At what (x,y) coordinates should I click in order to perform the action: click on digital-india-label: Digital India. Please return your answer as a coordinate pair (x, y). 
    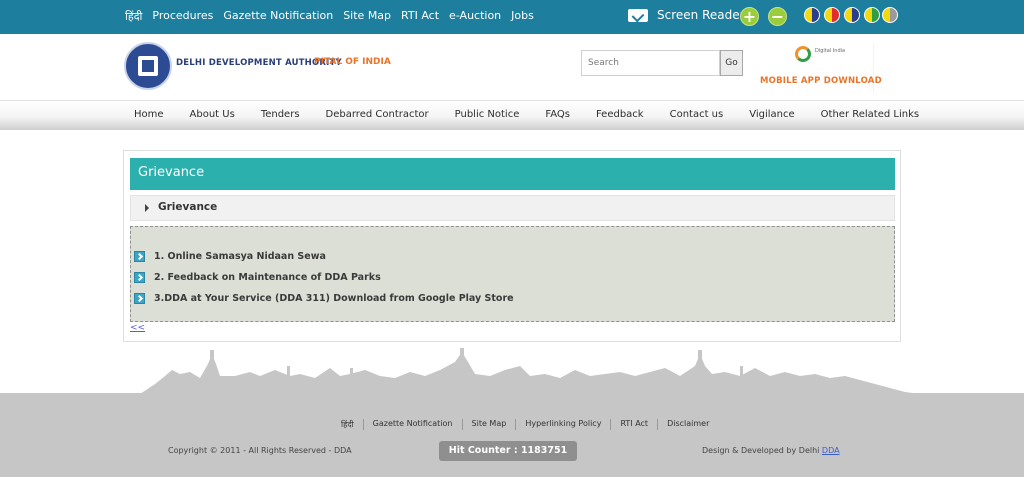
    Looking at the image, I should click on (830, 51).